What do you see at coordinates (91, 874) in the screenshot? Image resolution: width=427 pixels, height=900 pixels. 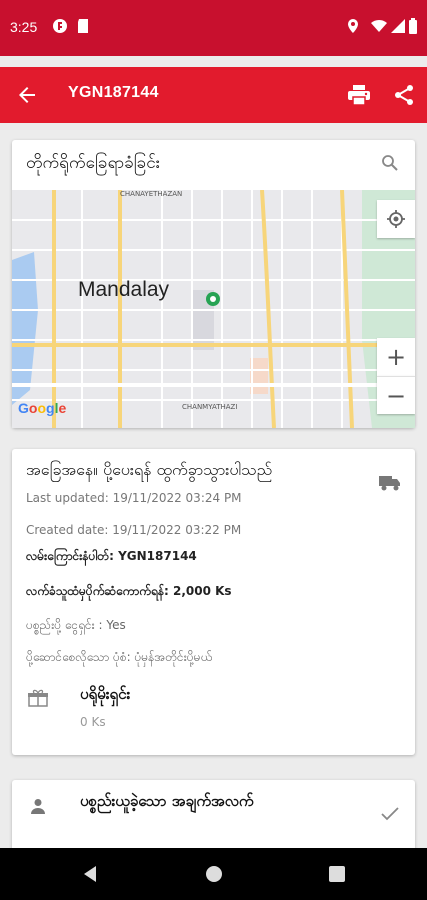 I see `back-nav-icon` at bounding box center [91, 874].